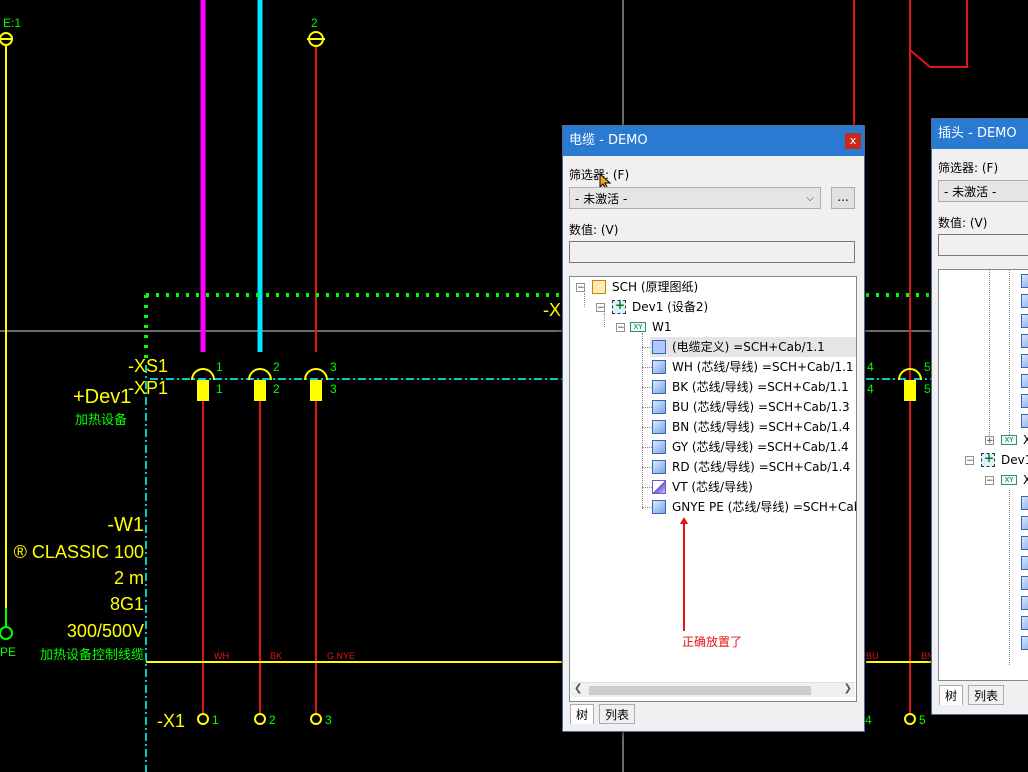 The width and height of the screenshot is (1028, 772). What do you see at coordinates (670, 307) in the screenshot?
I see `tree-node-dev1: Dev1 (设备2)` at bounding box center [670, 307].